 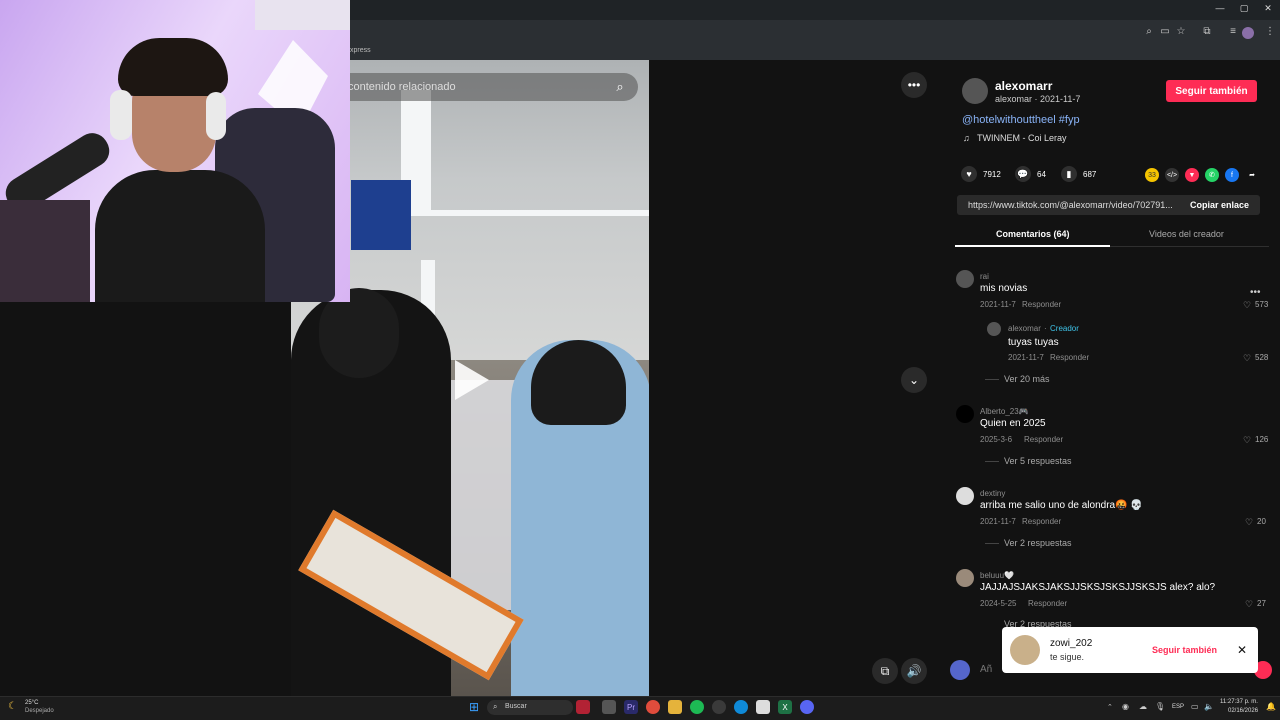 What do you see at coordinates (975, 91) in the screenshot?
I see `creator-avatar` at bounding box center [975, 91].